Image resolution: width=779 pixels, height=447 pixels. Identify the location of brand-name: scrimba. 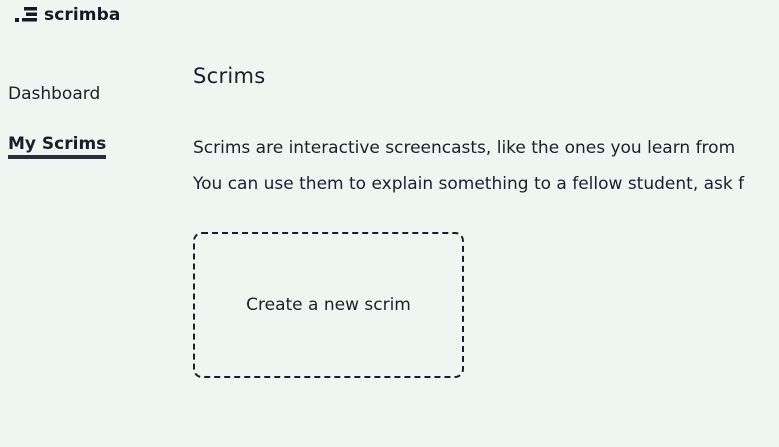
(82, 15).